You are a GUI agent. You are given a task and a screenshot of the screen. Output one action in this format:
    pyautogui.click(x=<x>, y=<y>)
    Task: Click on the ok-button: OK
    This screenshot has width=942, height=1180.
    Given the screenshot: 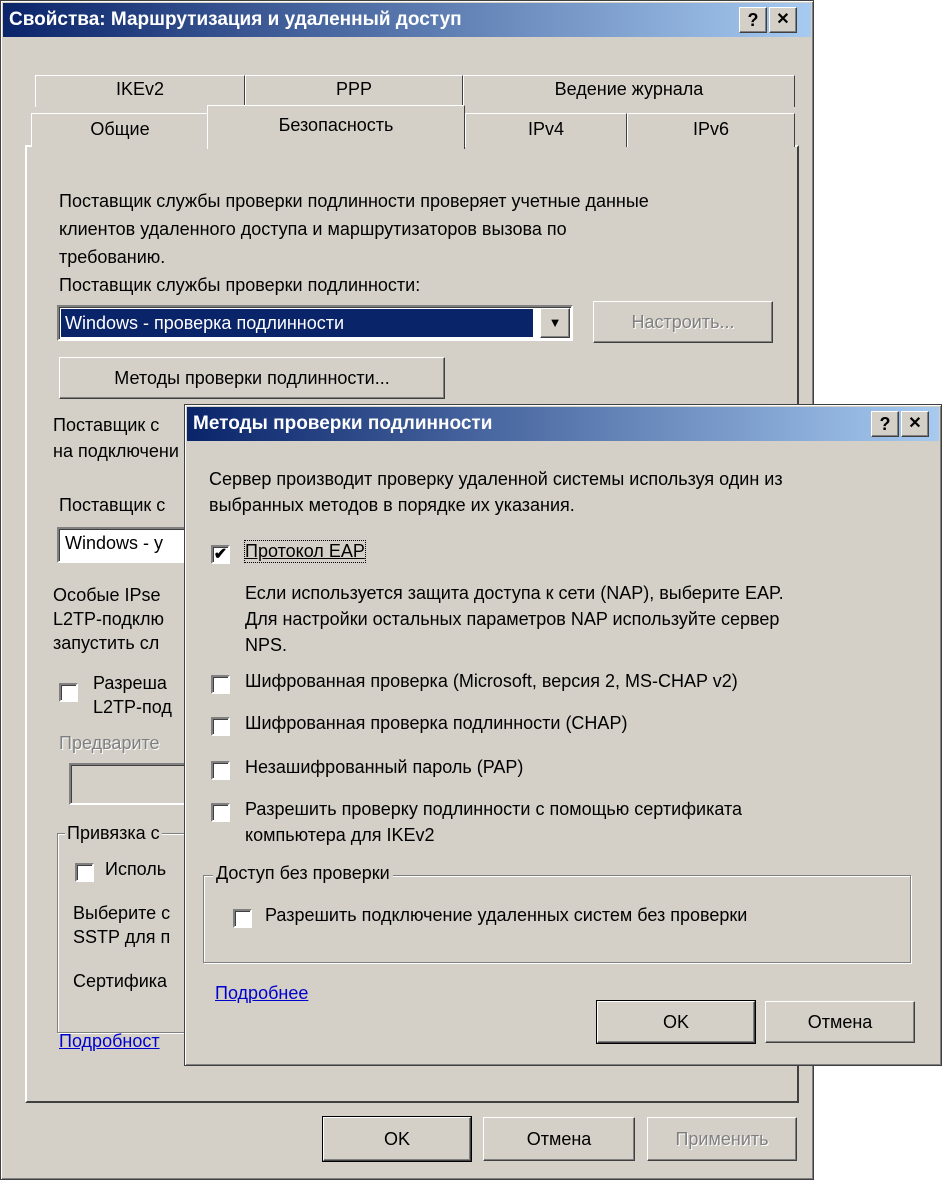 What is the action you would take?
    pyautogui.click(x=397, y=1139)
    